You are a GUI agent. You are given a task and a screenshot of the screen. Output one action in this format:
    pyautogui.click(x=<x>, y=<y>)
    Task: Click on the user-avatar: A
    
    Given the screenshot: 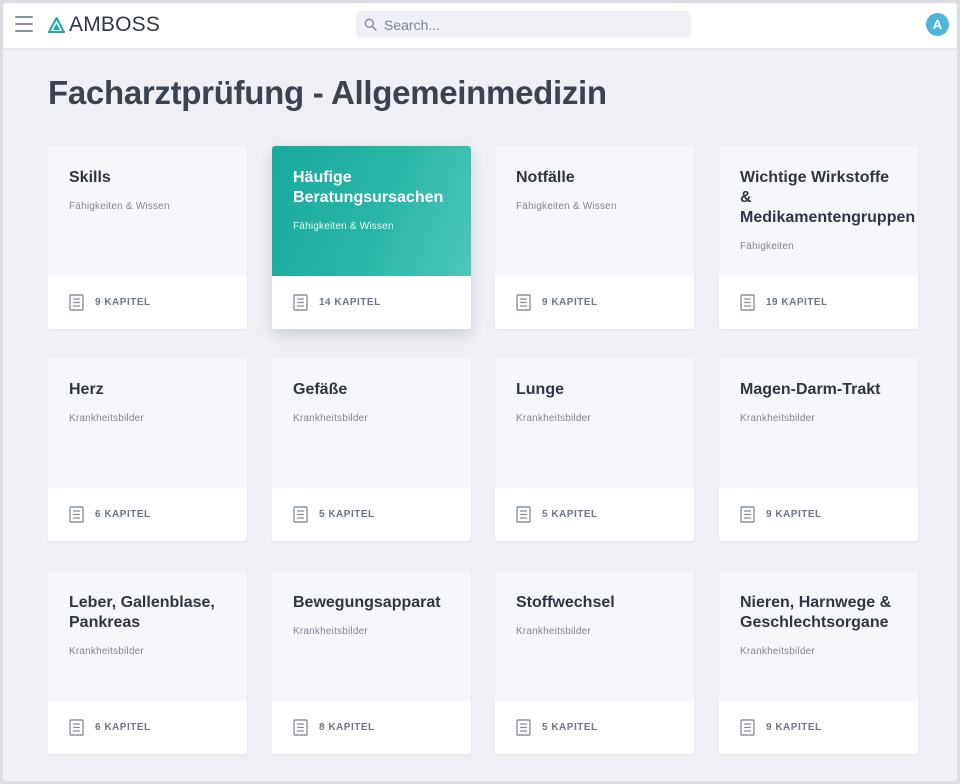 What is the action you would take?
    pyautogui.click(x=937, y=24)
    